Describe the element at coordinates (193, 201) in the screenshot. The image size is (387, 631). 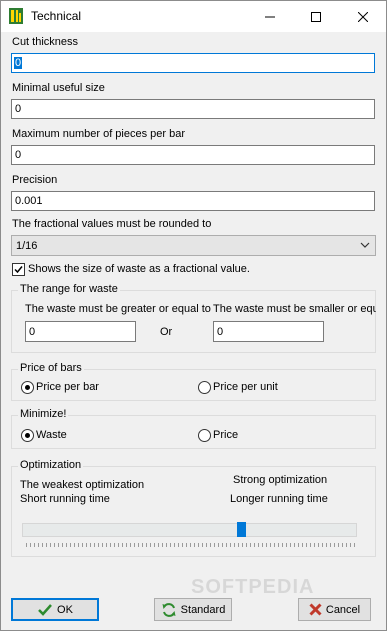
I see `precision-input: 0.001` at that location.